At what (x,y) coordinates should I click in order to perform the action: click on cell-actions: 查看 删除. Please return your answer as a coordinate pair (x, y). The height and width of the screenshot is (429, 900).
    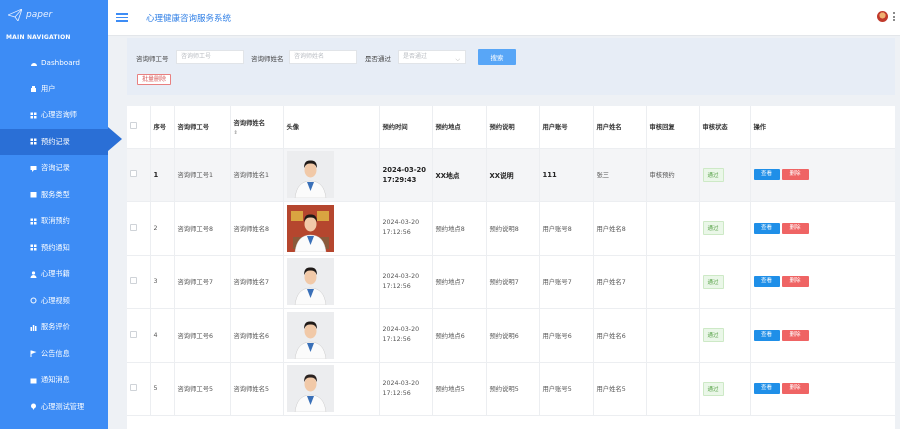
    Looking at the image, I should click on (822, 282).